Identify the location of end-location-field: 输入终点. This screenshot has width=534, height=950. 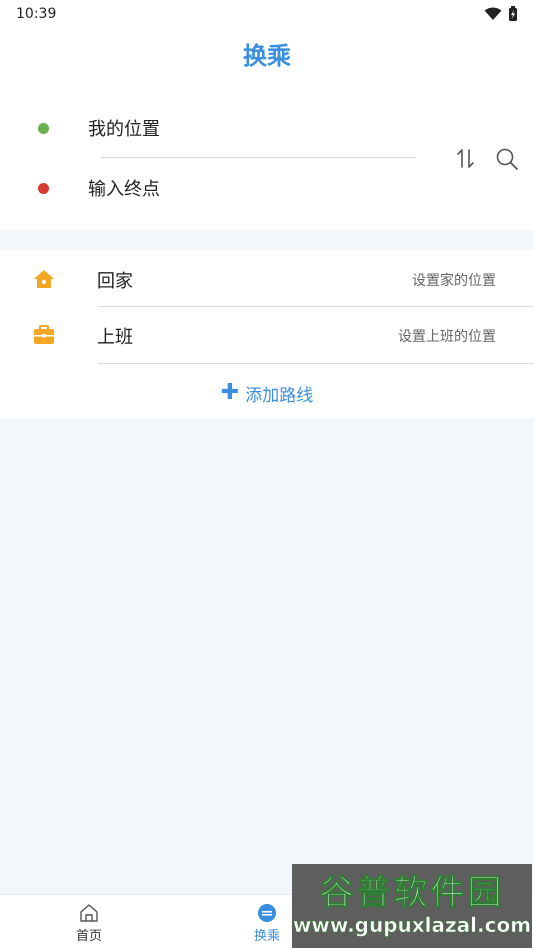
(124, 188).